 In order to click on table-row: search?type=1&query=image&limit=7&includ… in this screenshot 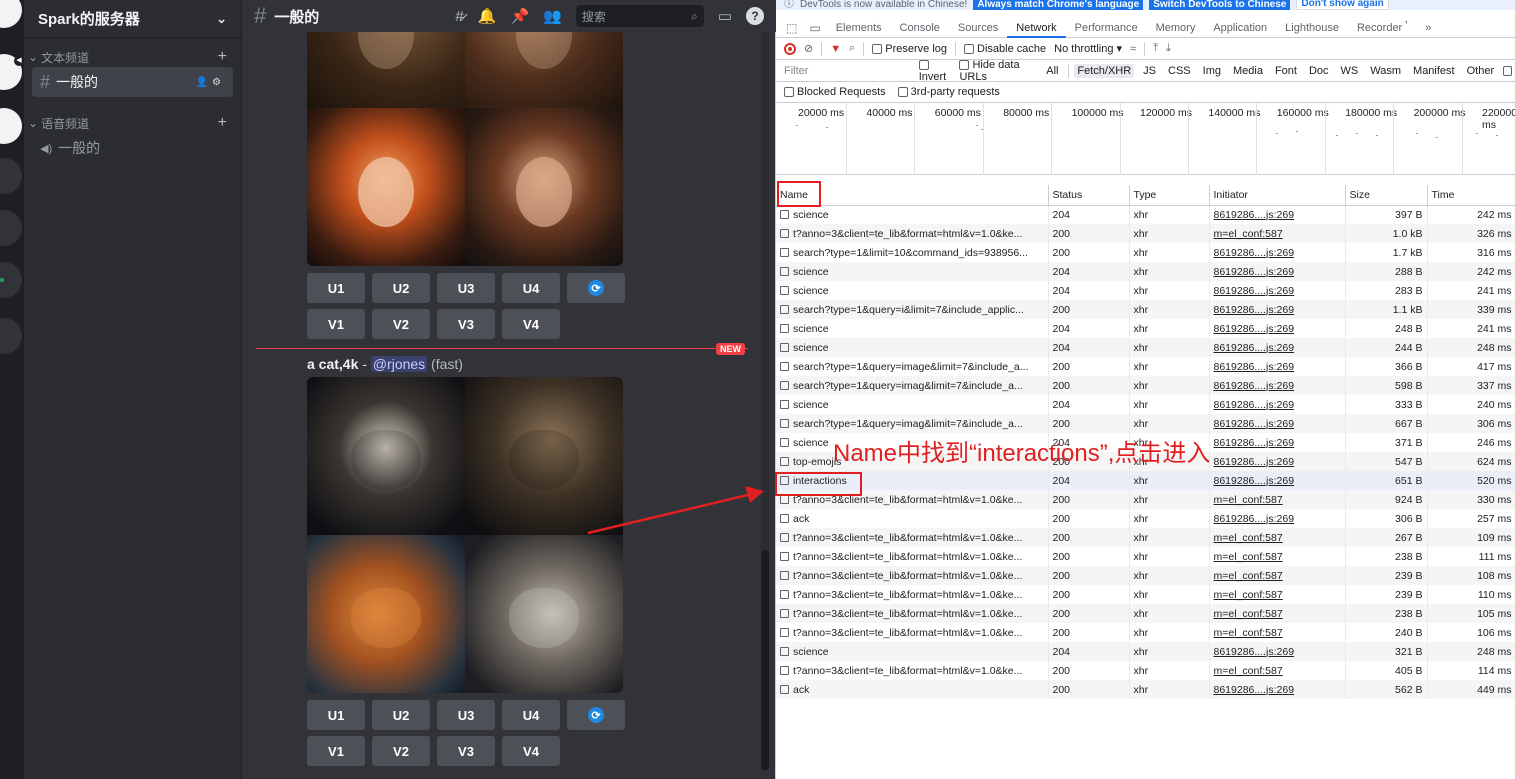, I will do `click(1145, 366)`.